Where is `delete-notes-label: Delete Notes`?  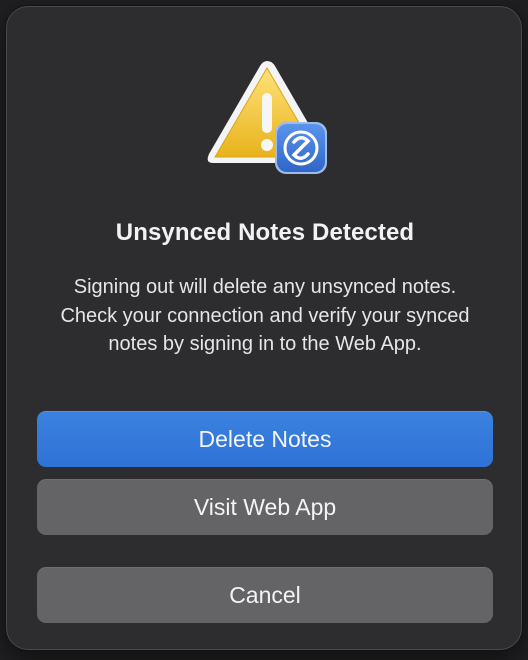
delete-notes-label: Delete Notes is located at coordinates (265, 438).